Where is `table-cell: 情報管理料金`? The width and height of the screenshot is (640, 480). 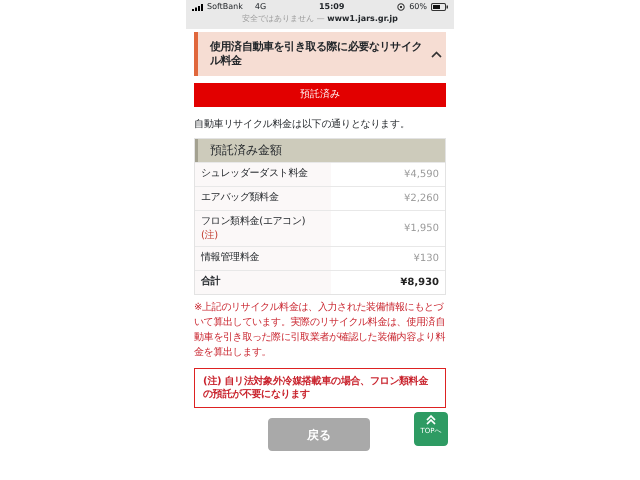
table-cell: 情報管理料金 is located at coordinates (263, 258).